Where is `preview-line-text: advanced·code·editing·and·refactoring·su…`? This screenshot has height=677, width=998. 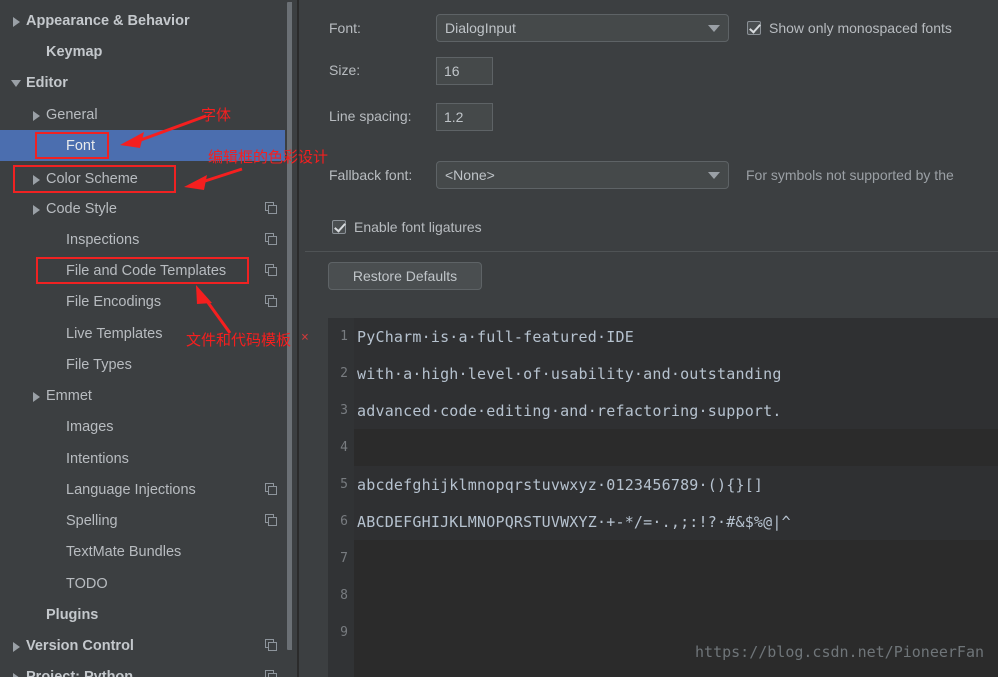
preview-line-text: advanced·code·editing·and·refactoring·su… is located at coordinates (569, 410).